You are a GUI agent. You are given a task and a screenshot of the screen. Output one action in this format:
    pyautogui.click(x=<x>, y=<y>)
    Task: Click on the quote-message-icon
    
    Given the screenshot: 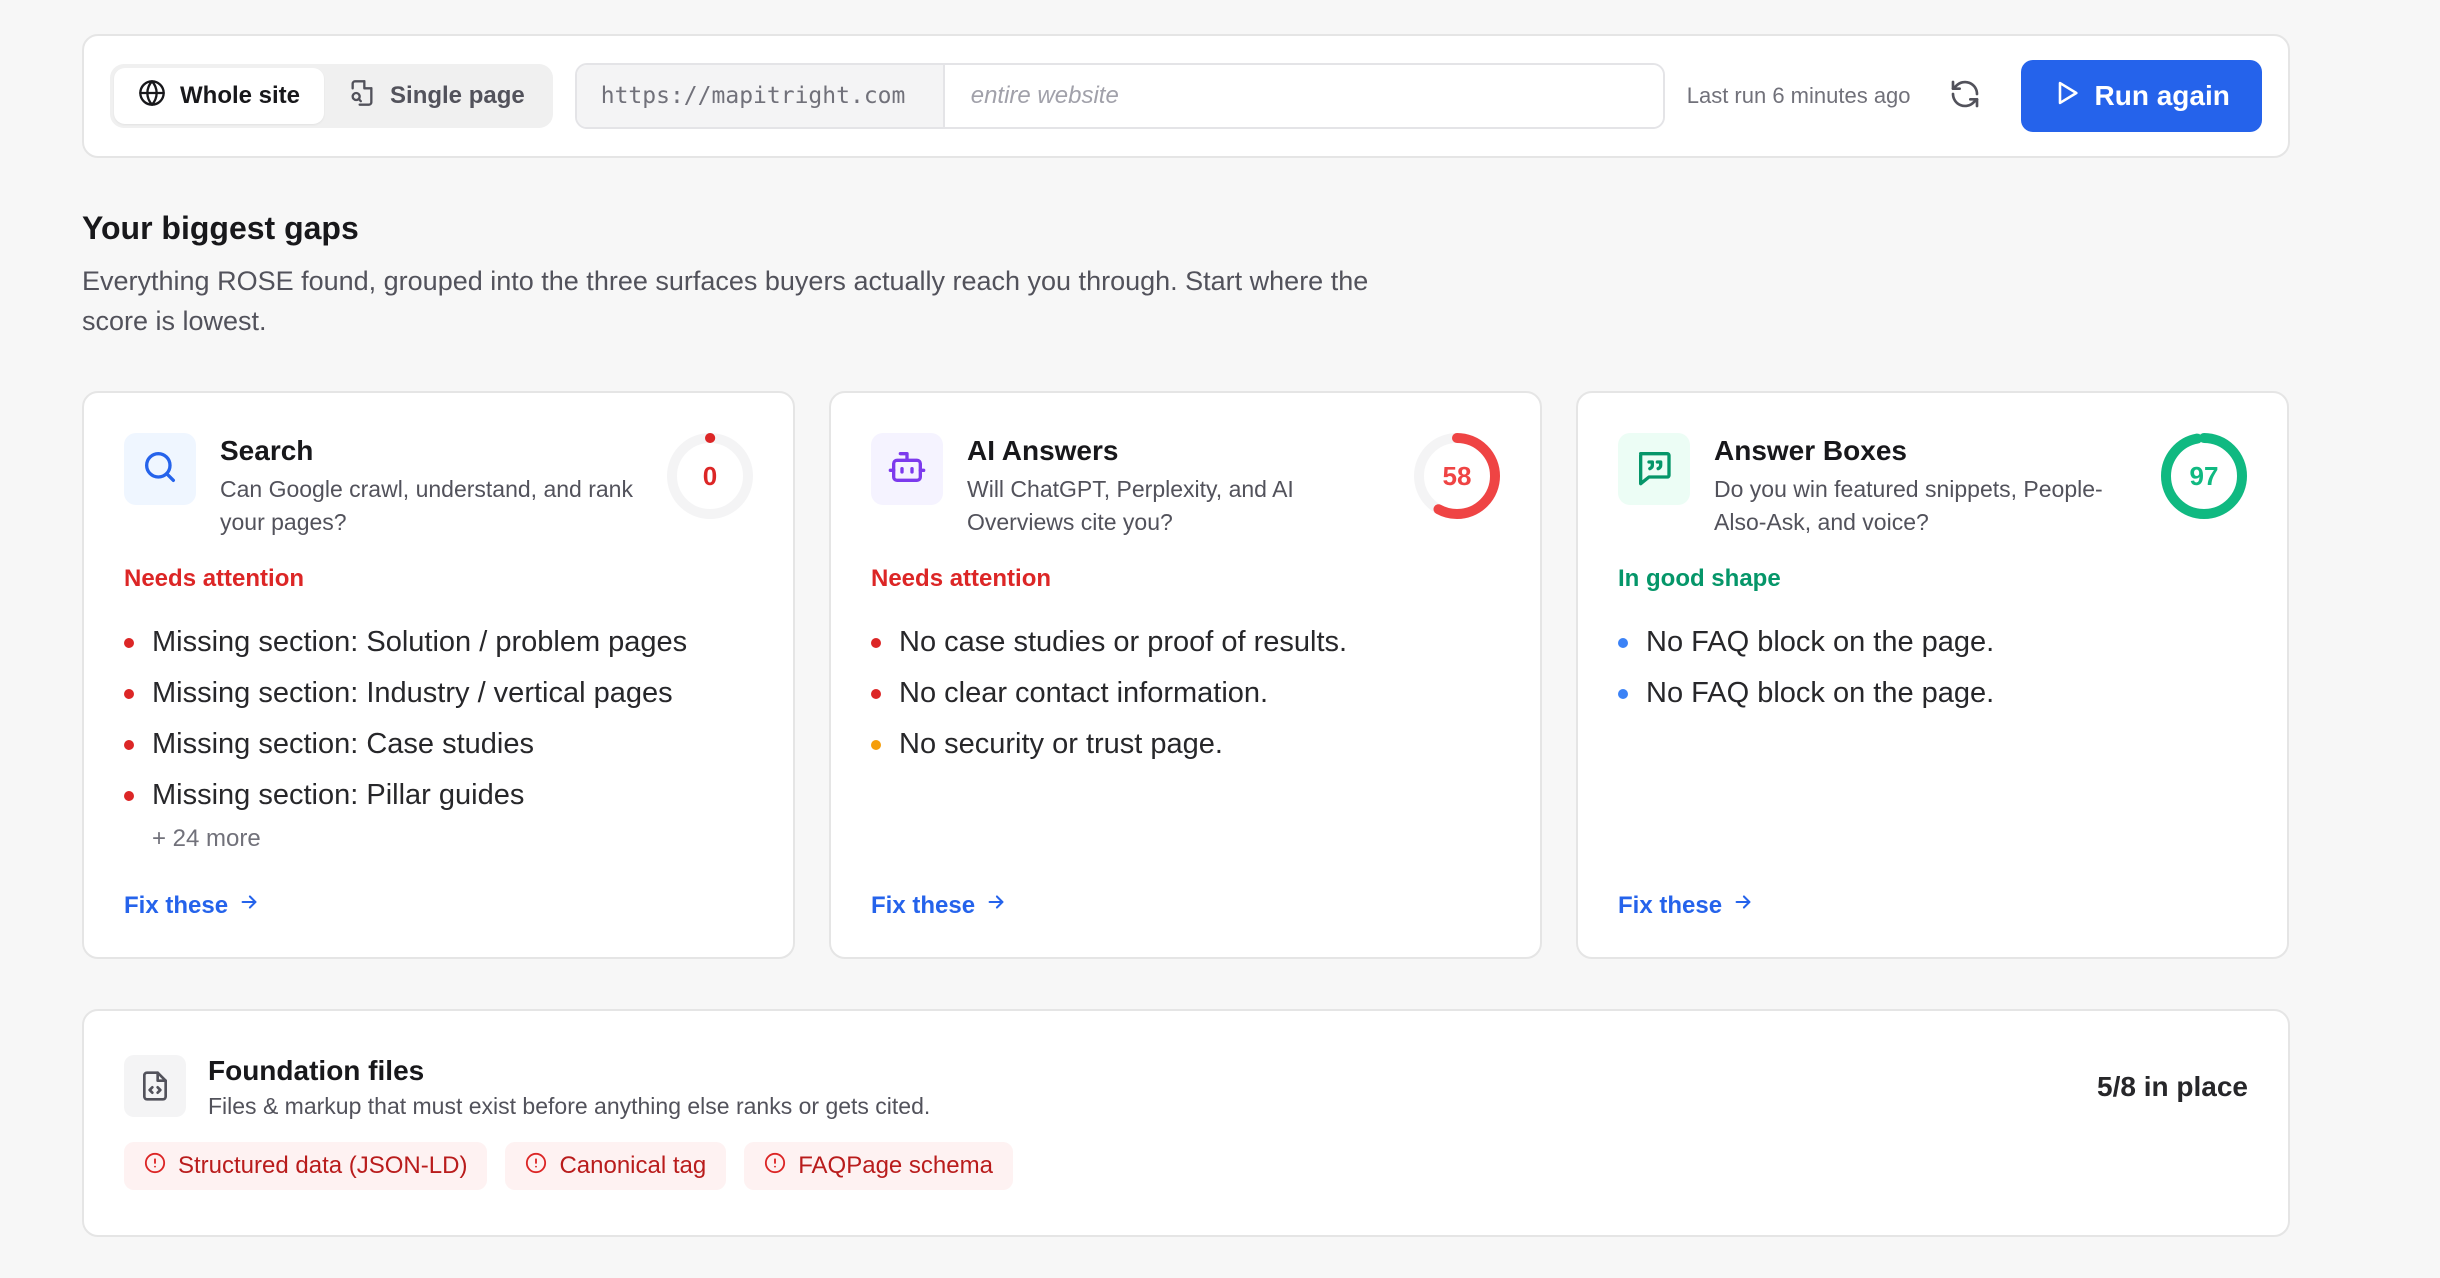 What is the action you would take?
    pyautogui.click(x=1654, y=469)
    